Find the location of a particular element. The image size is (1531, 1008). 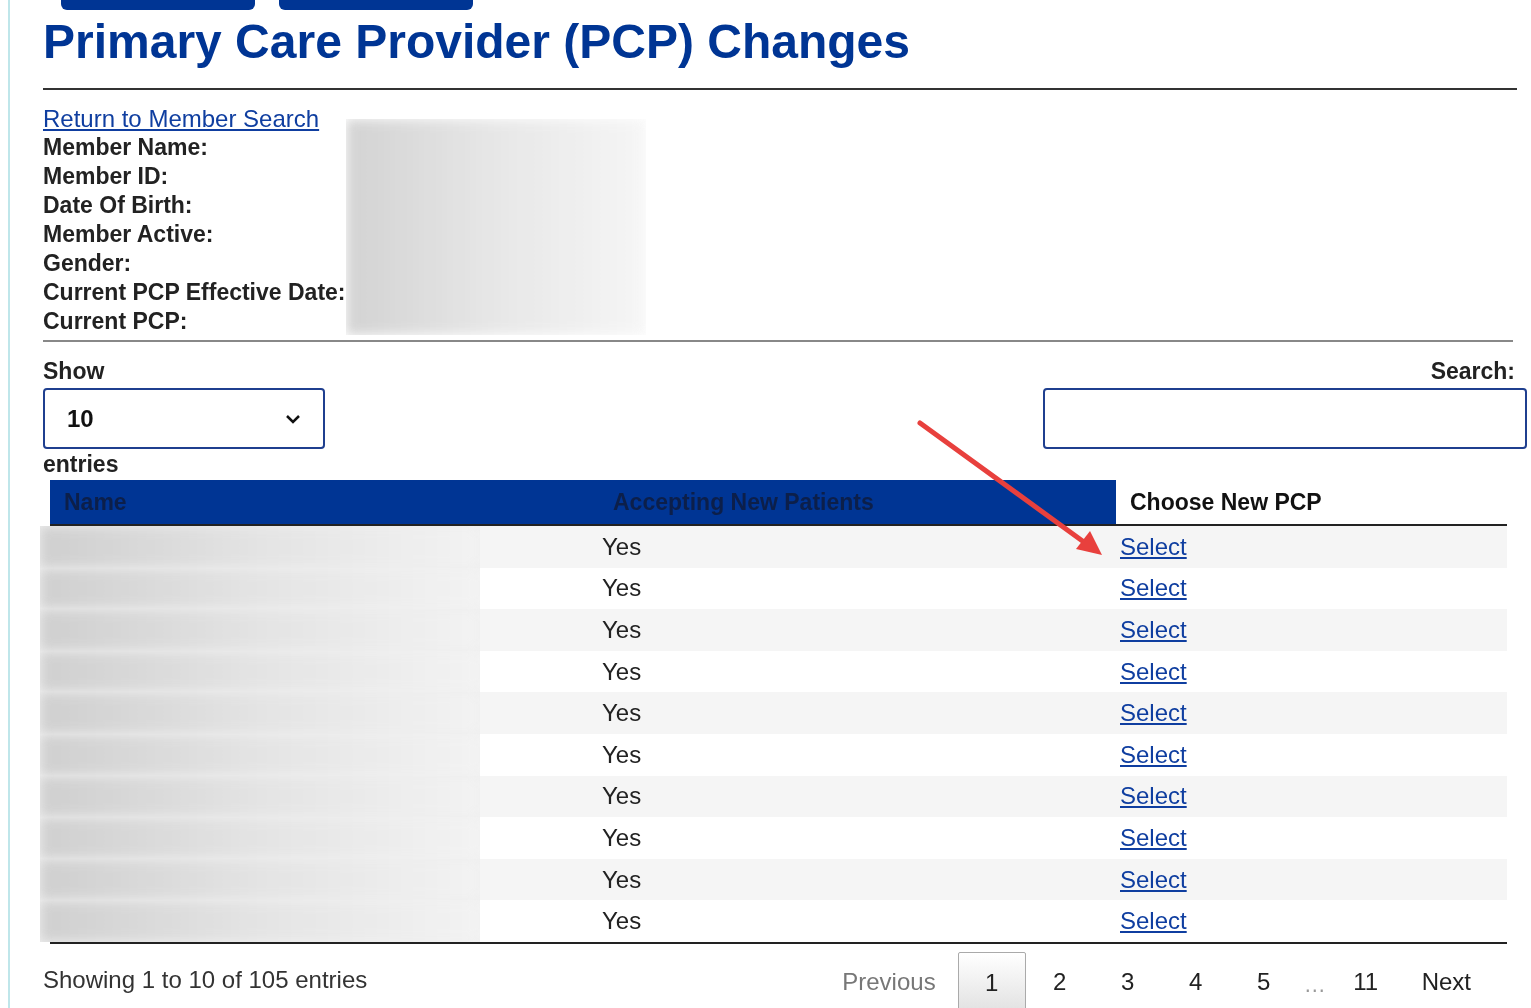

pagination-nav: Next is located at coordinates (1446, 975).